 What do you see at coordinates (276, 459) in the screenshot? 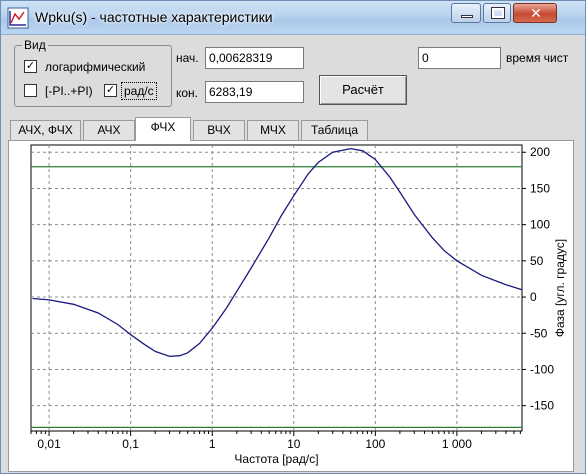
I see `x-axis-label: Частота [рад/с]` at bounding box center [276, 459].